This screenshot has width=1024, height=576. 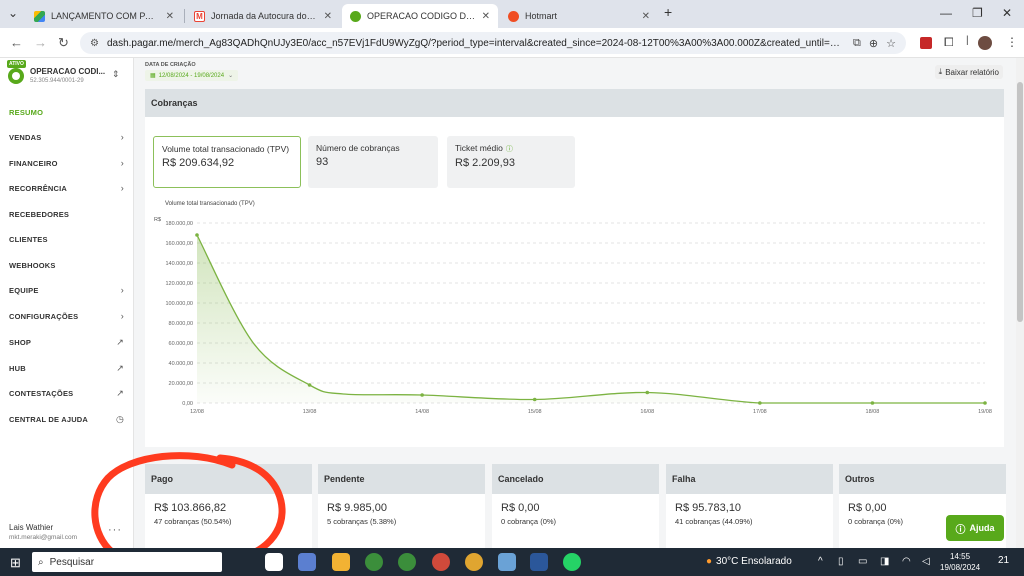 I want to click on sidebar-item-hub: HUB ↗, so click(x=66, y=368).